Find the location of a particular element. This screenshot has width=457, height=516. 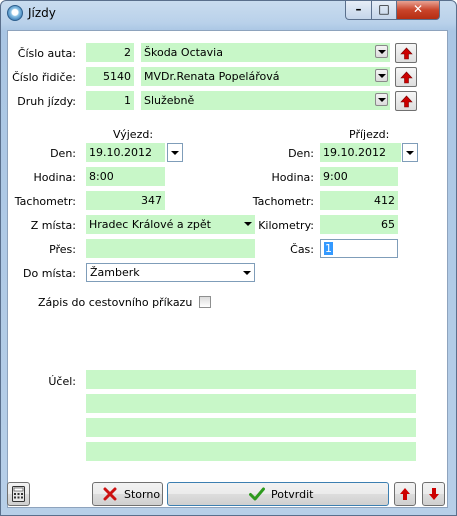

driver-number-field: 5140 is located at coordinates (110, 76).